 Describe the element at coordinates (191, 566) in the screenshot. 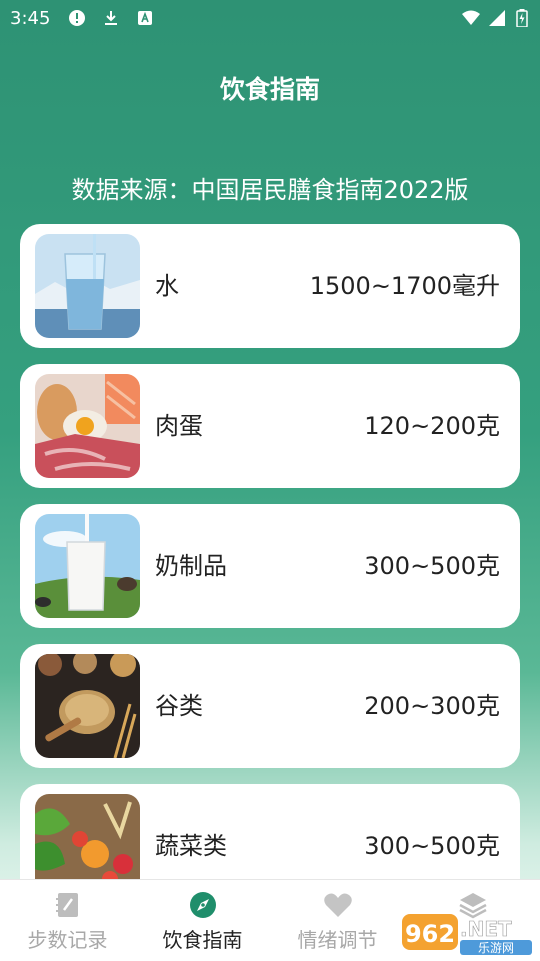

I see `food-name: 奶制品` at that location.